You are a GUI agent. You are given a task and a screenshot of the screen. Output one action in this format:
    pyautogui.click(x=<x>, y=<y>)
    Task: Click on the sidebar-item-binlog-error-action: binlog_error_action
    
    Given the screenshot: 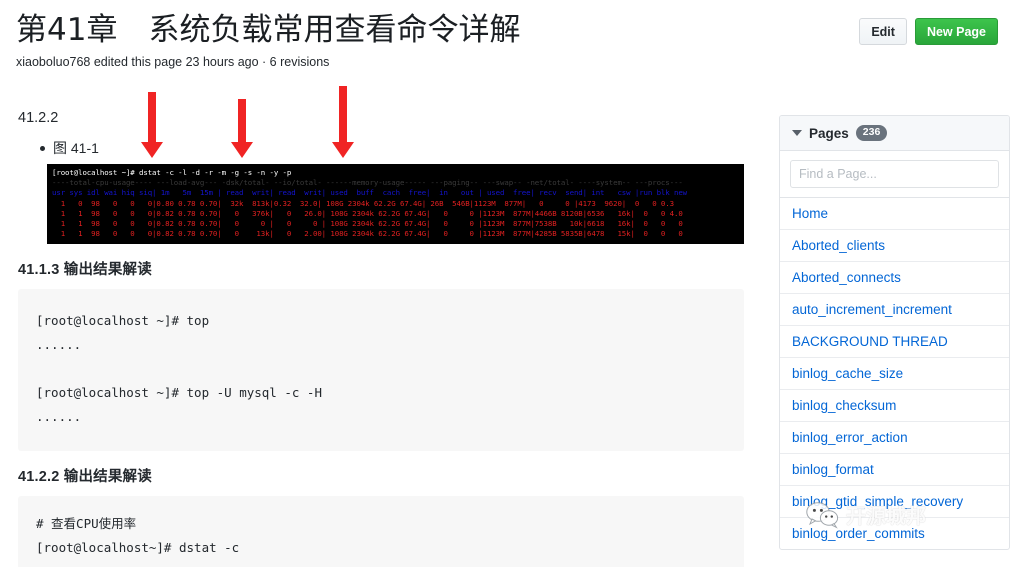 What is the action you would take?
    pyautogui.click(x=894, y=438)
    